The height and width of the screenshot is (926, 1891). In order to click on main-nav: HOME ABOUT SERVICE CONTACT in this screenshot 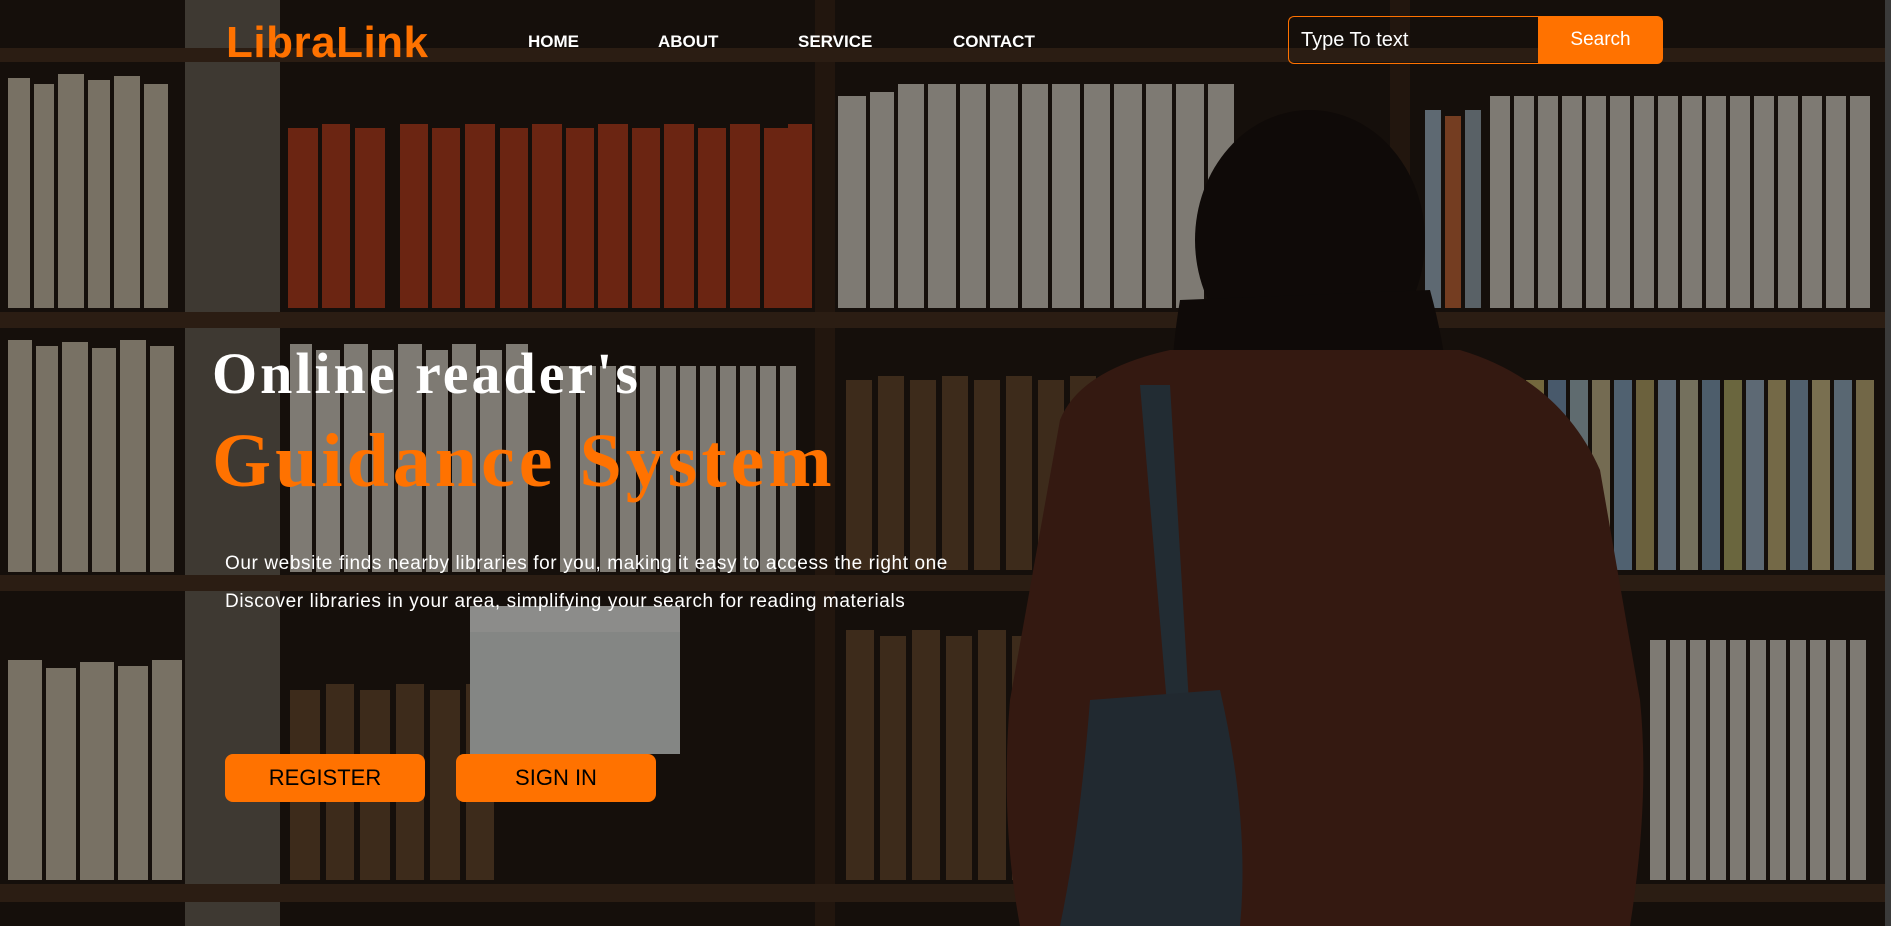, I will do `click(795, 42)`.